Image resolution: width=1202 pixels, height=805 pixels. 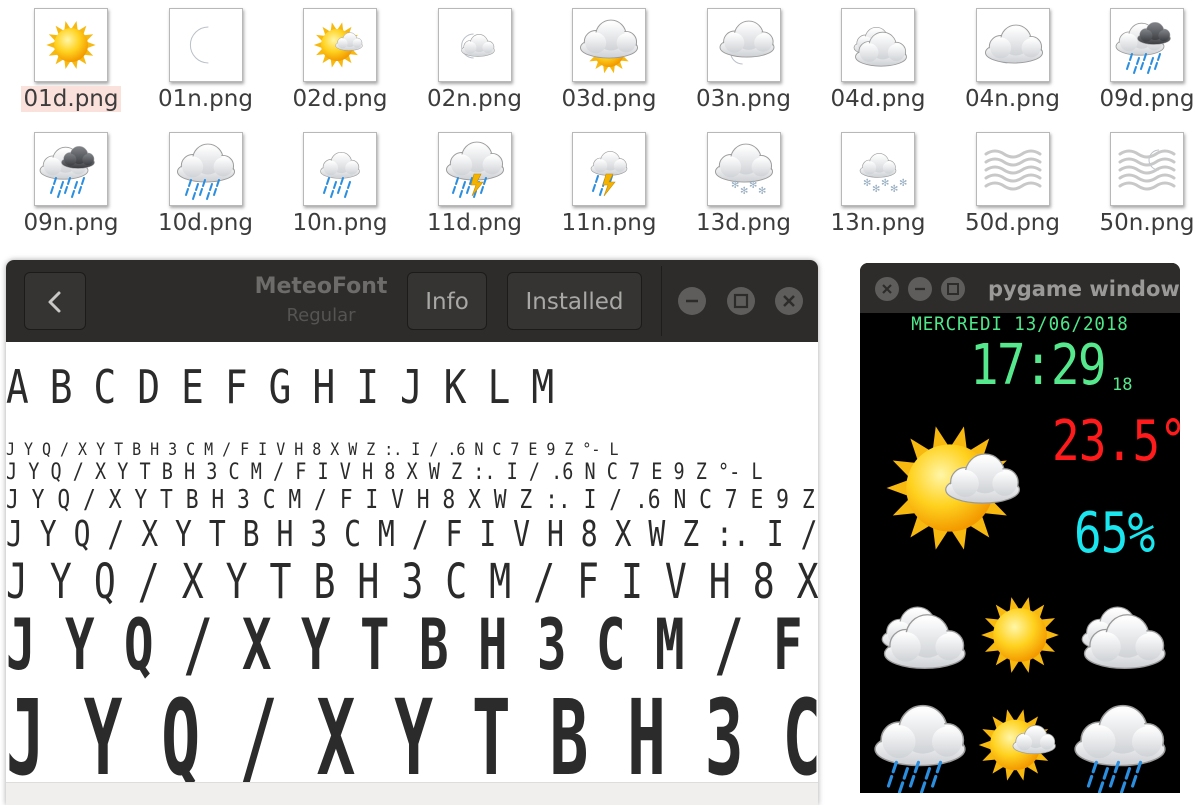 I want to click on file-name-text: 03n.png, so click(x=743, y=99).